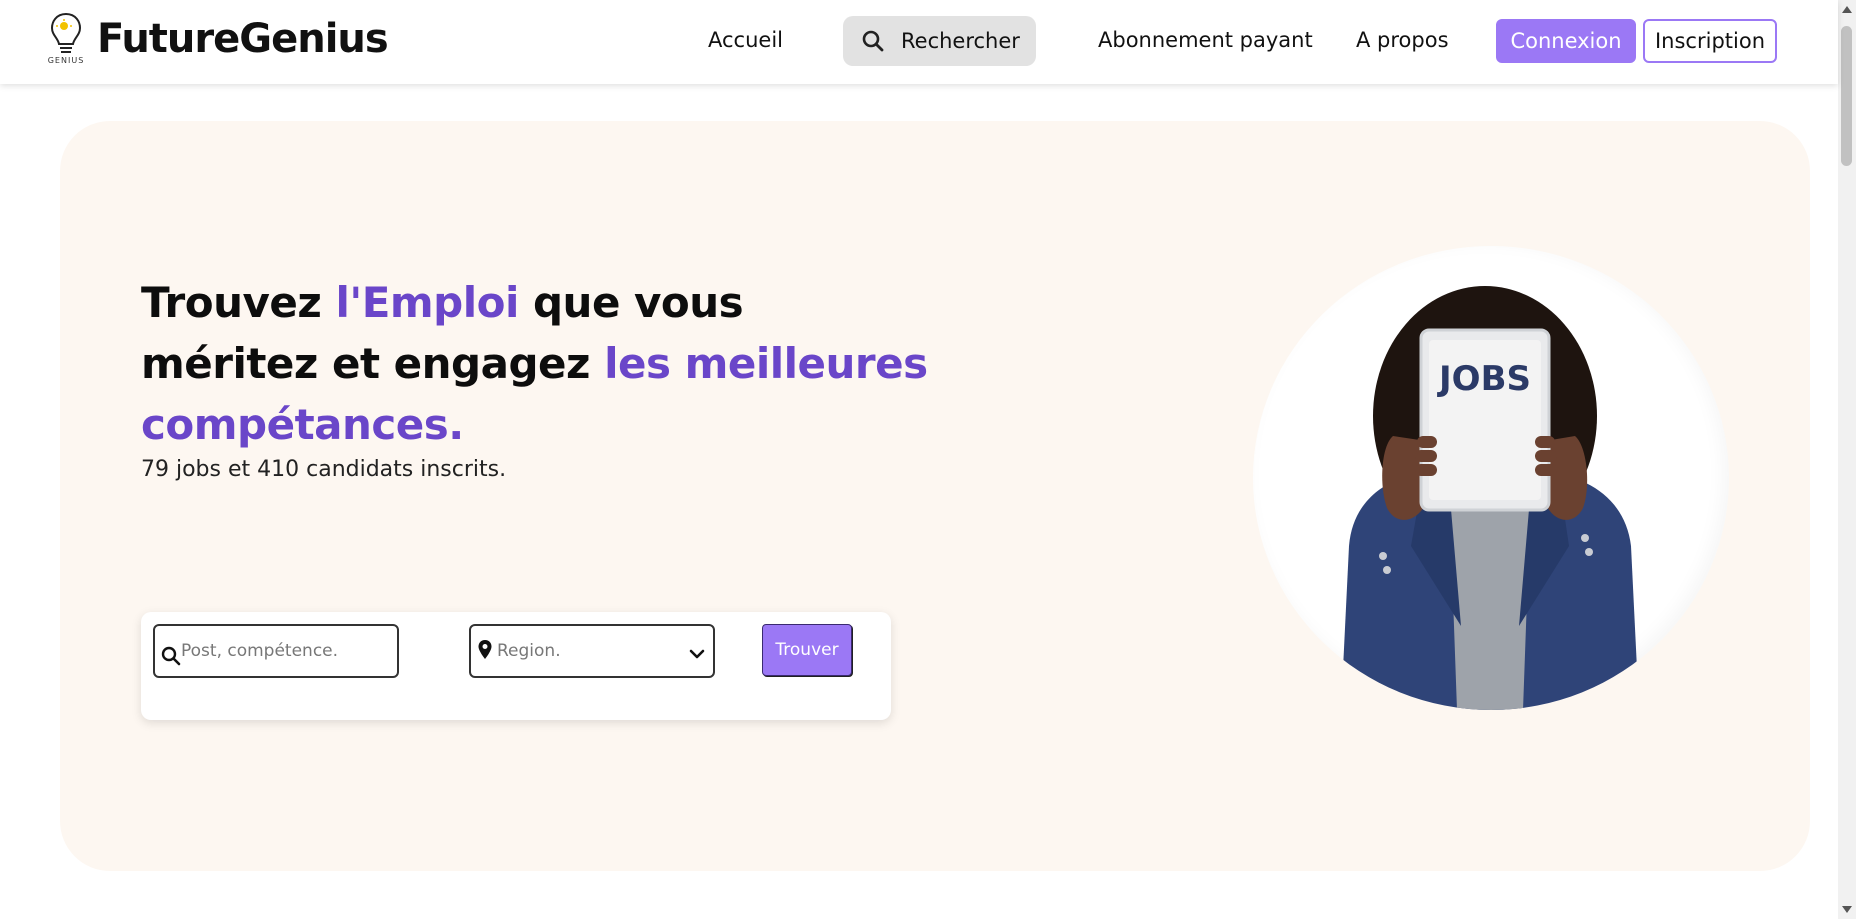 The image size is (1856, 919). What do you see at coordinates (238, 302) in the screenshot?
I see `headline-part1: Trouvez` at bounding box center [238, 302].